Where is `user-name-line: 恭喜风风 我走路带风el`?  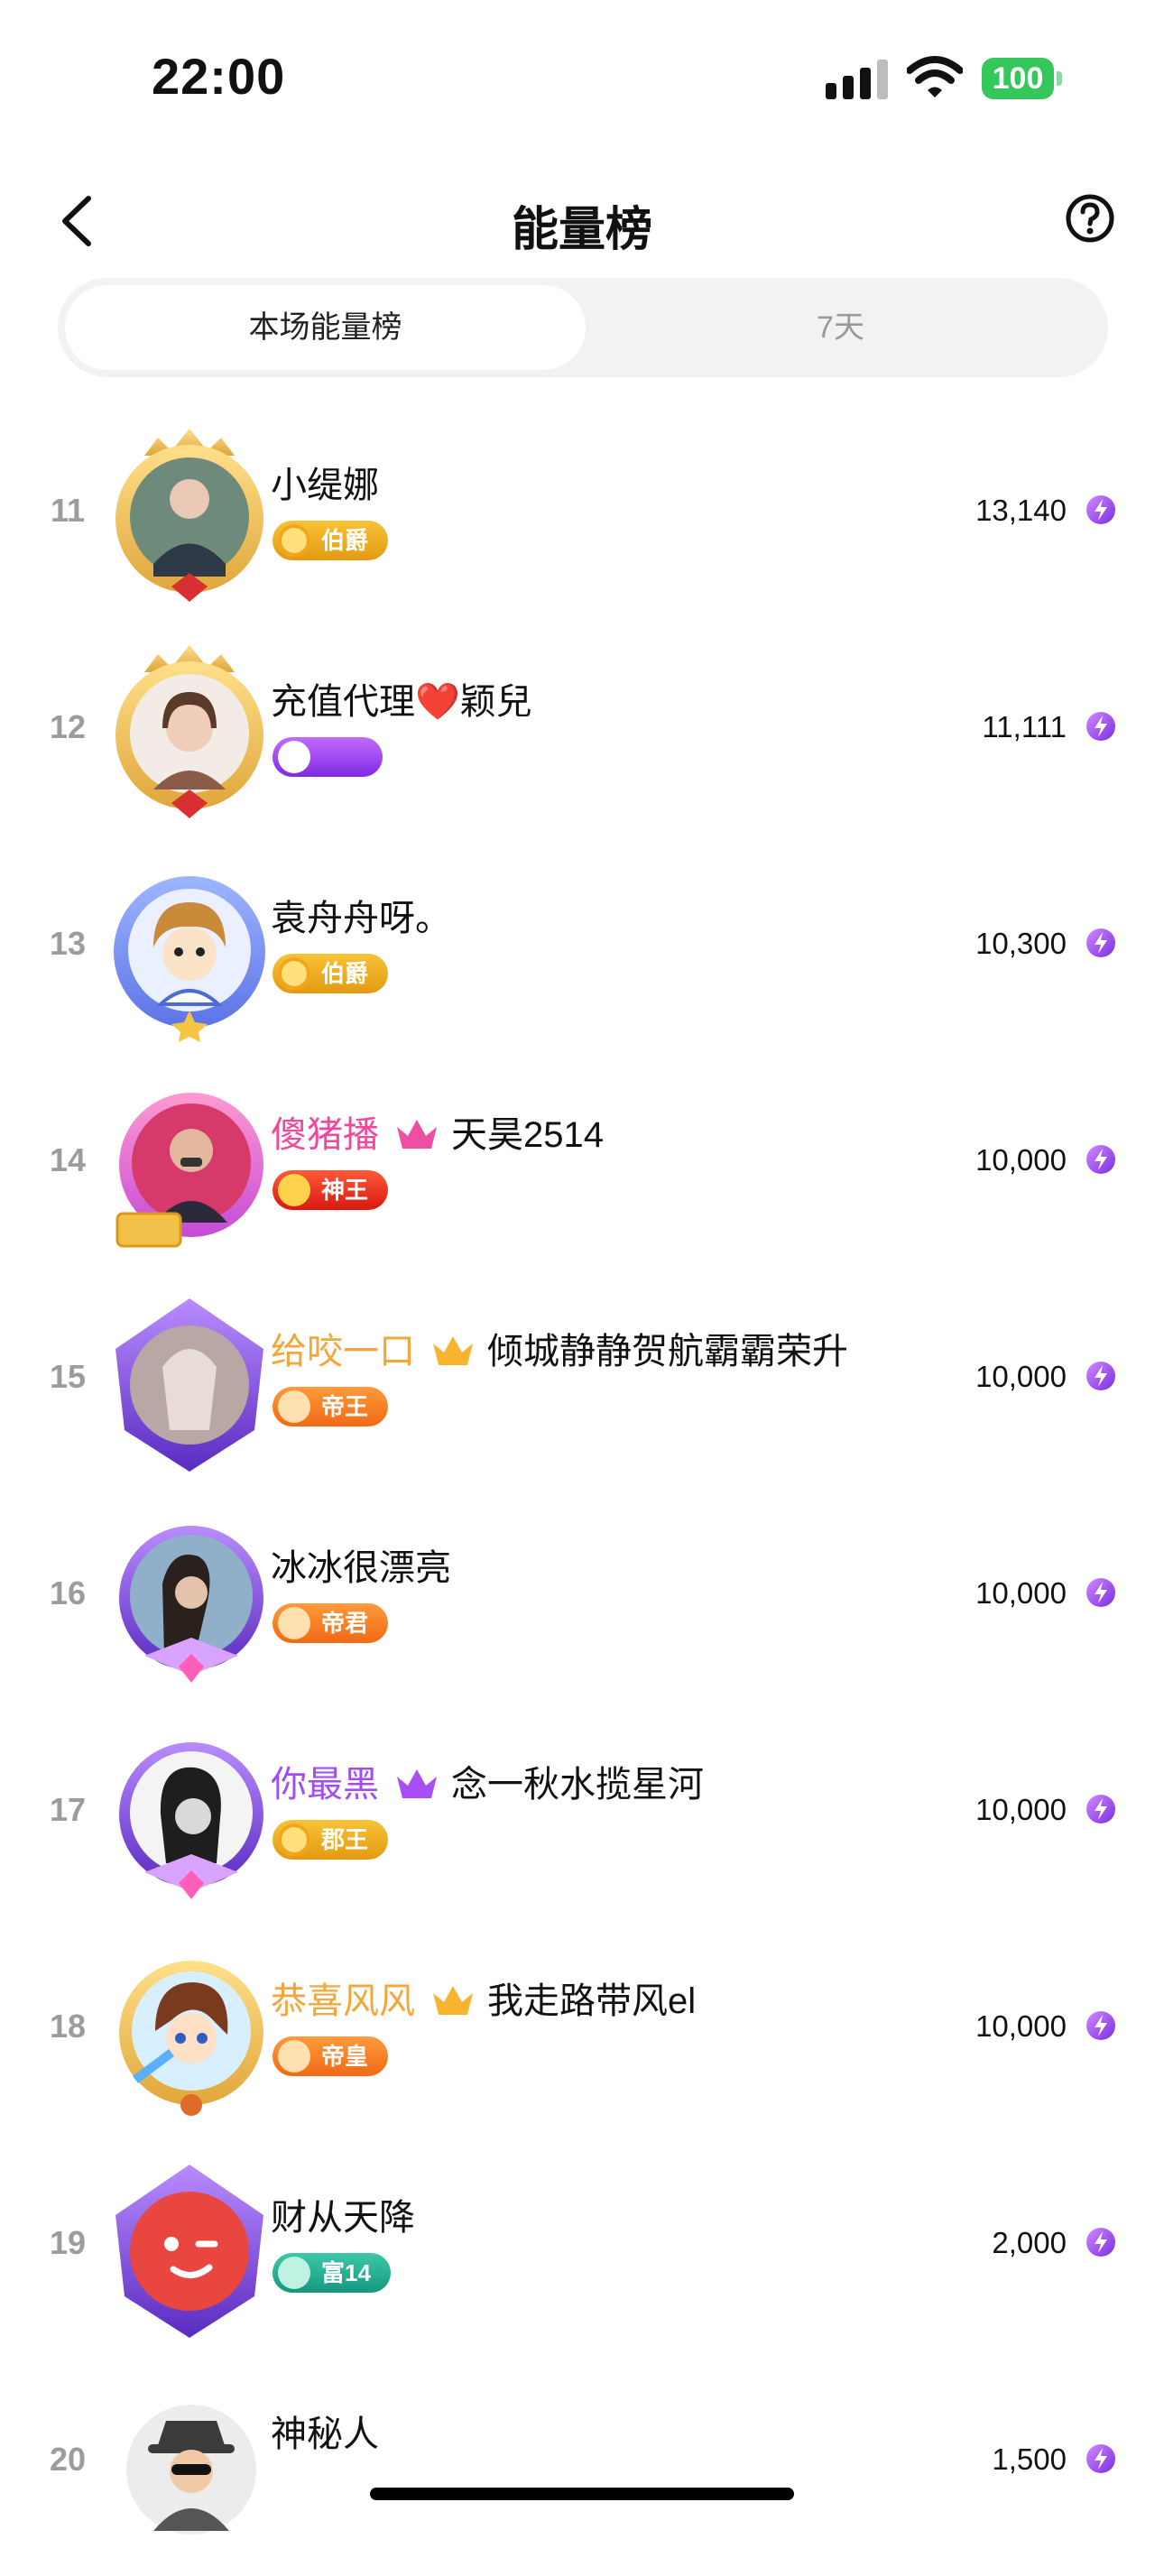
user-name-line: 恭喜风风 我走路带风el is located at coordinates (483, 1997).